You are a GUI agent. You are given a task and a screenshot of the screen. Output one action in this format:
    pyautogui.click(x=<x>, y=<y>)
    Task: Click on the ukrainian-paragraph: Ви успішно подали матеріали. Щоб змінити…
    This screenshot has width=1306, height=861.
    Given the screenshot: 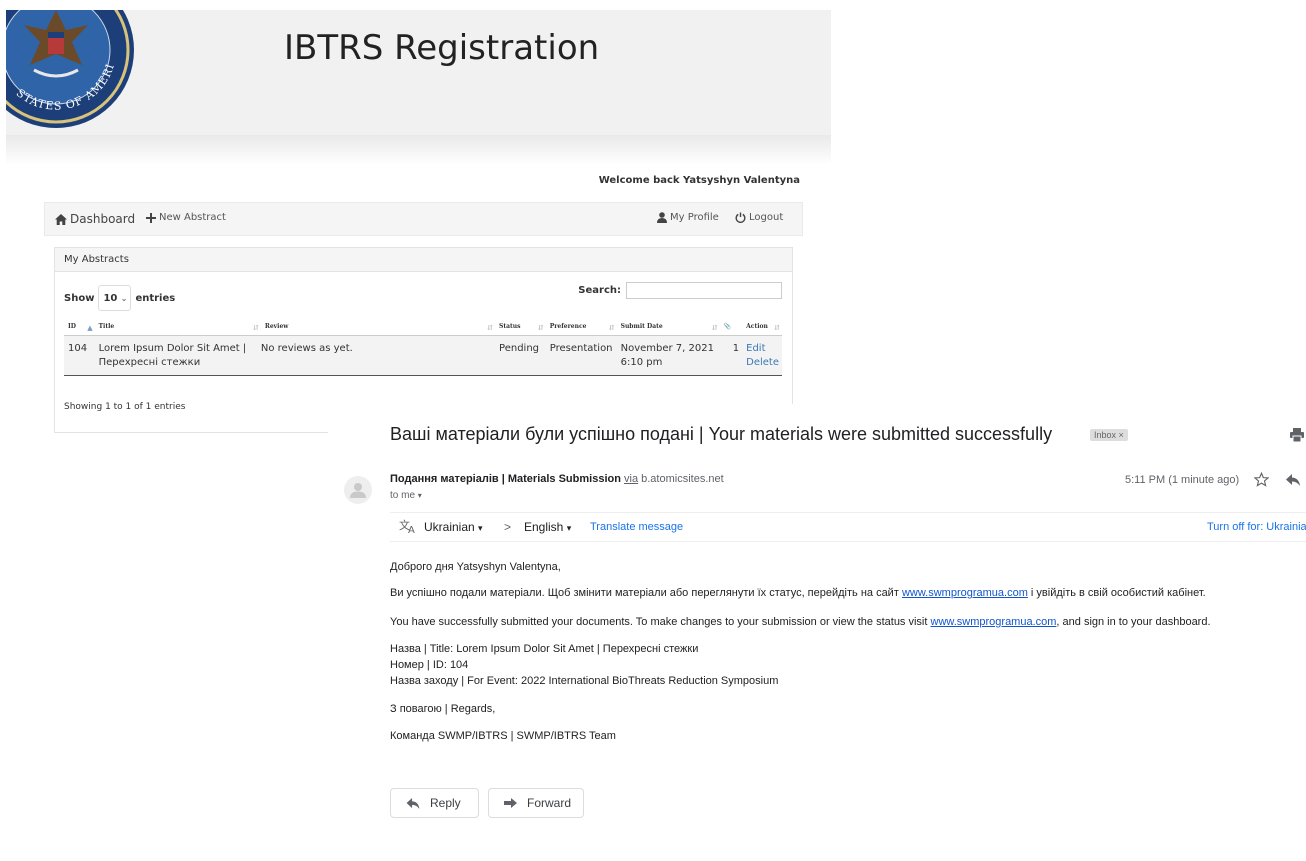 What is the action you would take?
    pyautogui.click(x=798, y=593)
    